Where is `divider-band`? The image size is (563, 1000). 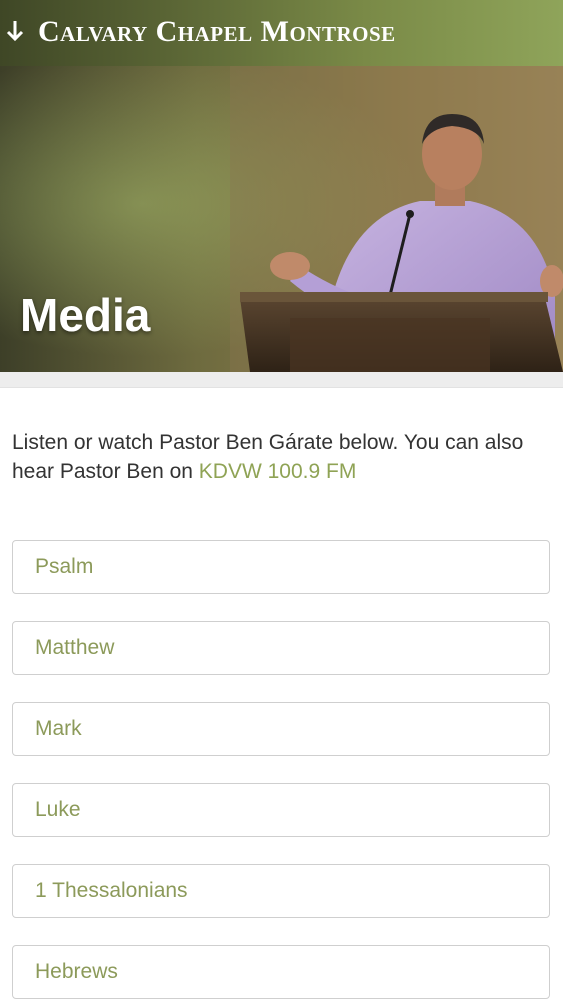 divider-band is located at coordinates (281, 380).